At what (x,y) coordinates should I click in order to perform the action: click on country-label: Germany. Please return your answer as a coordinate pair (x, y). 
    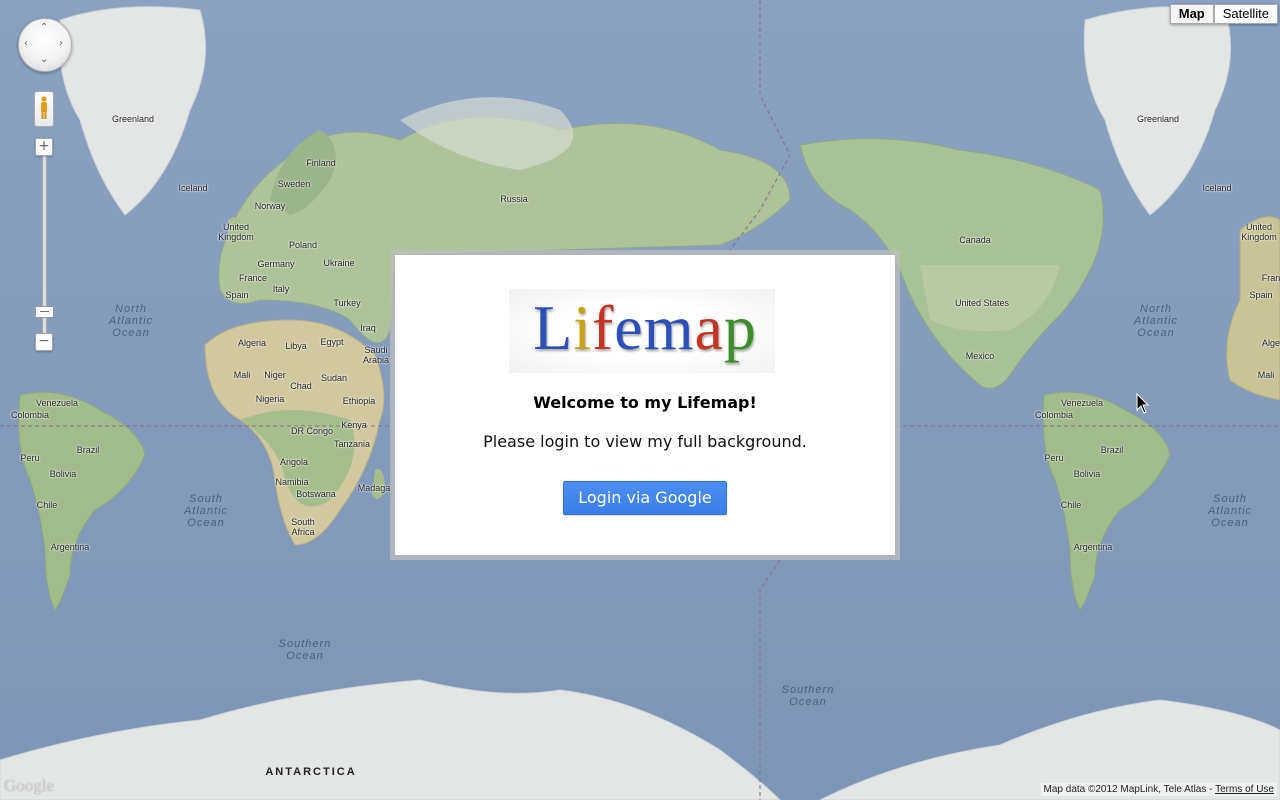
    Looking at the image, I should click on (276, 264).